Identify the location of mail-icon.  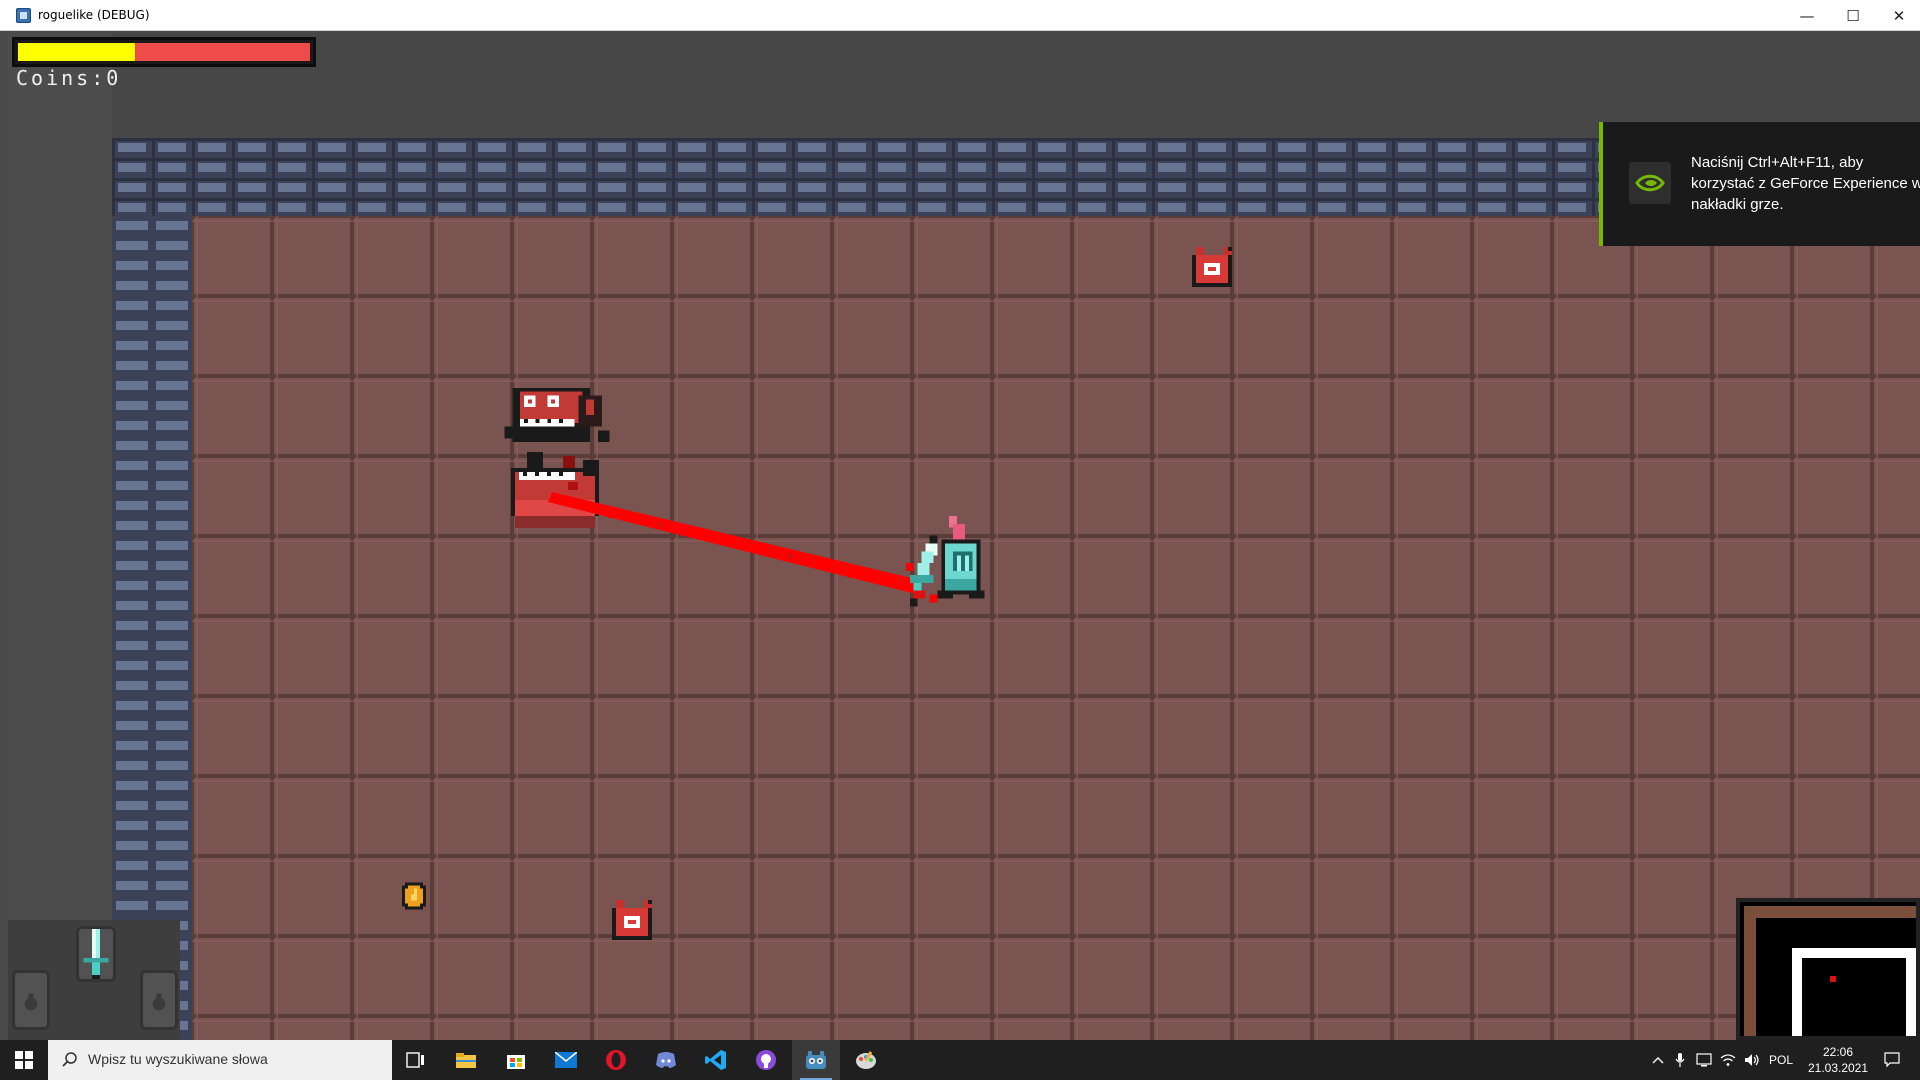
(566, 1060).